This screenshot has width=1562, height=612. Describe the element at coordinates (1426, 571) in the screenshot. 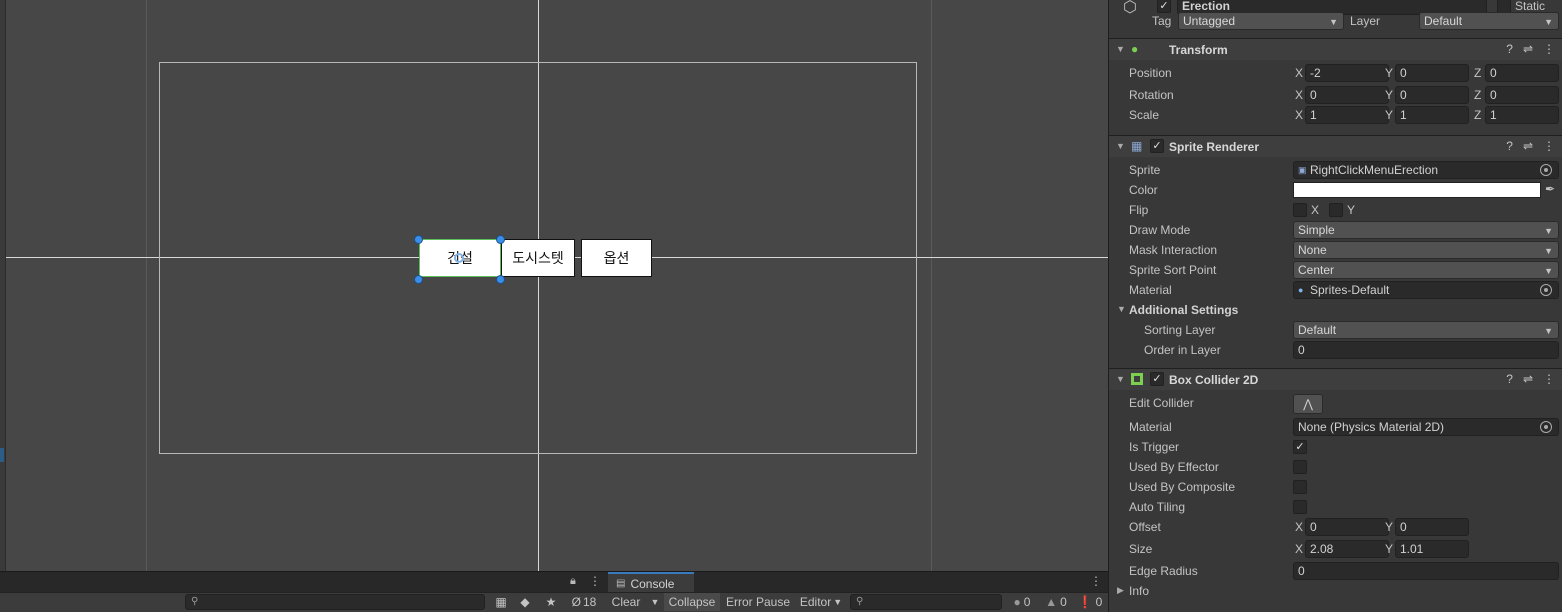

I see `edge-radius-field: 0` at that location.